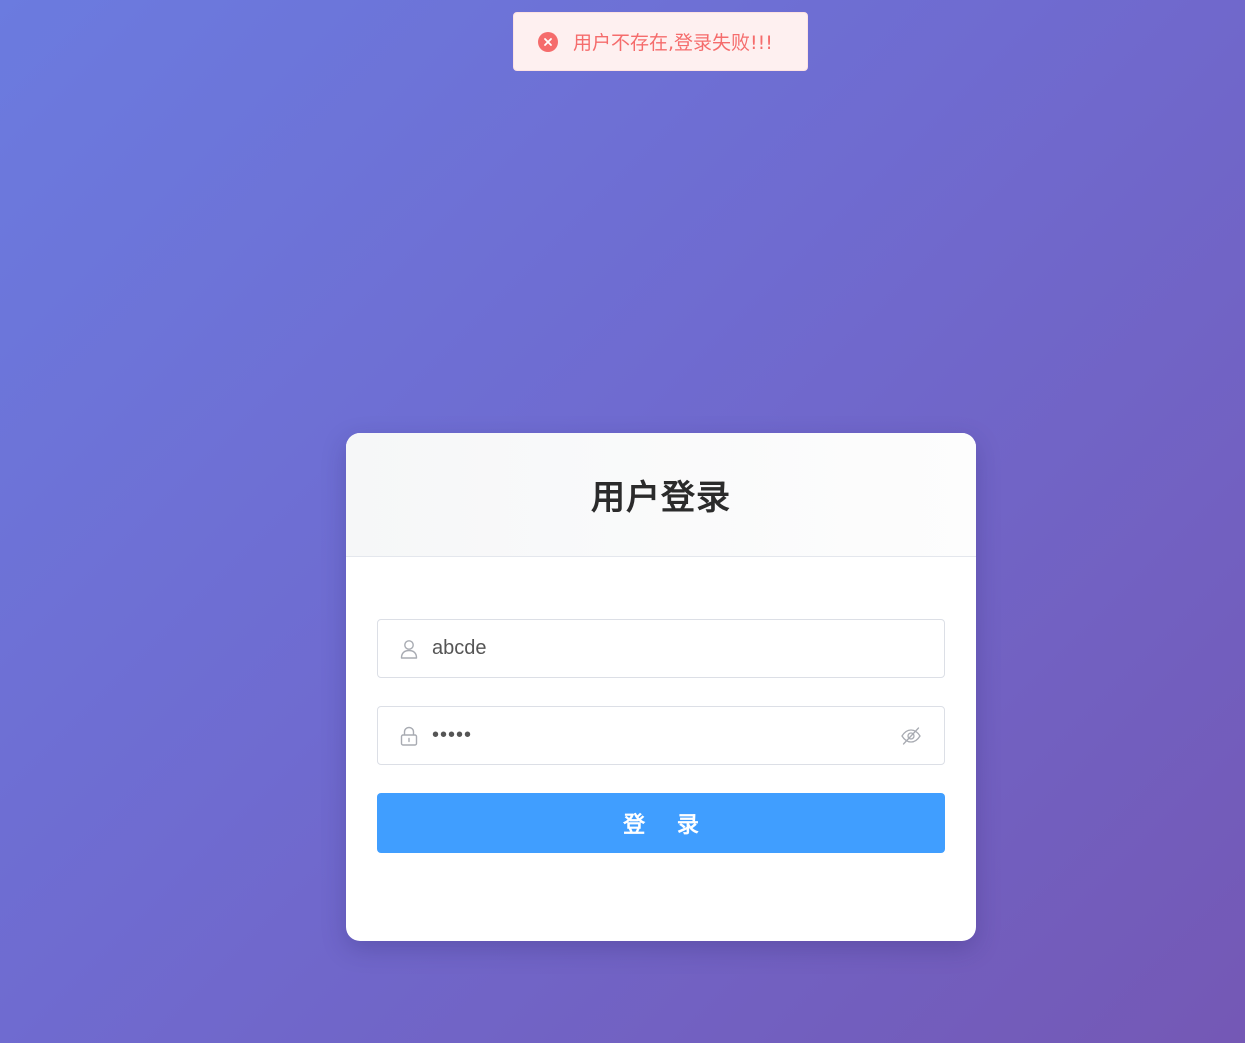 The image size is (1245, 1043). What do you see at coordinates (661, 498) in the screenshot?
I see `login-title: 用户登录` at bounding box center [661, 498].